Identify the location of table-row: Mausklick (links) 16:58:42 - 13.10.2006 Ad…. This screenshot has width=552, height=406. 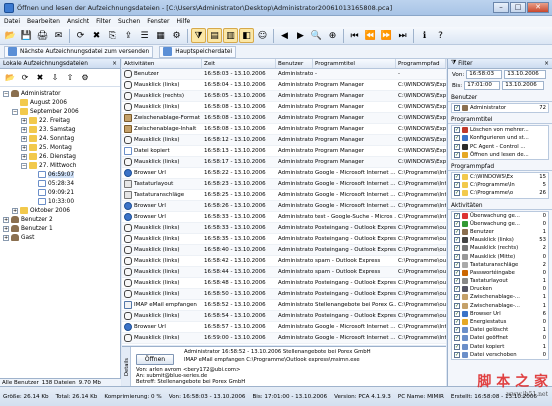
(284, 261).